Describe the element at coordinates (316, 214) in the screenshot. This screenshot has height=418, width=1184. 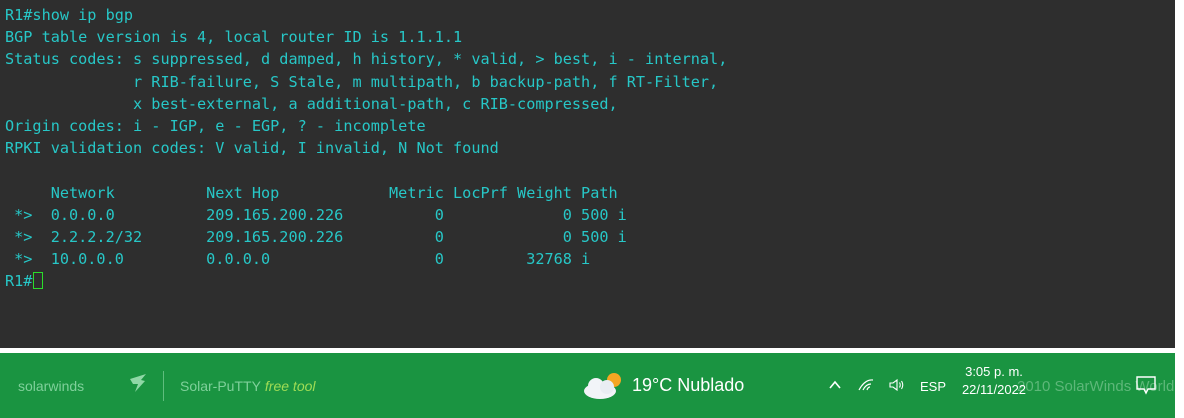
I see `terminal-line: *> 0.0.0.0 209.165.200.226 0 0 500 i` at that location.